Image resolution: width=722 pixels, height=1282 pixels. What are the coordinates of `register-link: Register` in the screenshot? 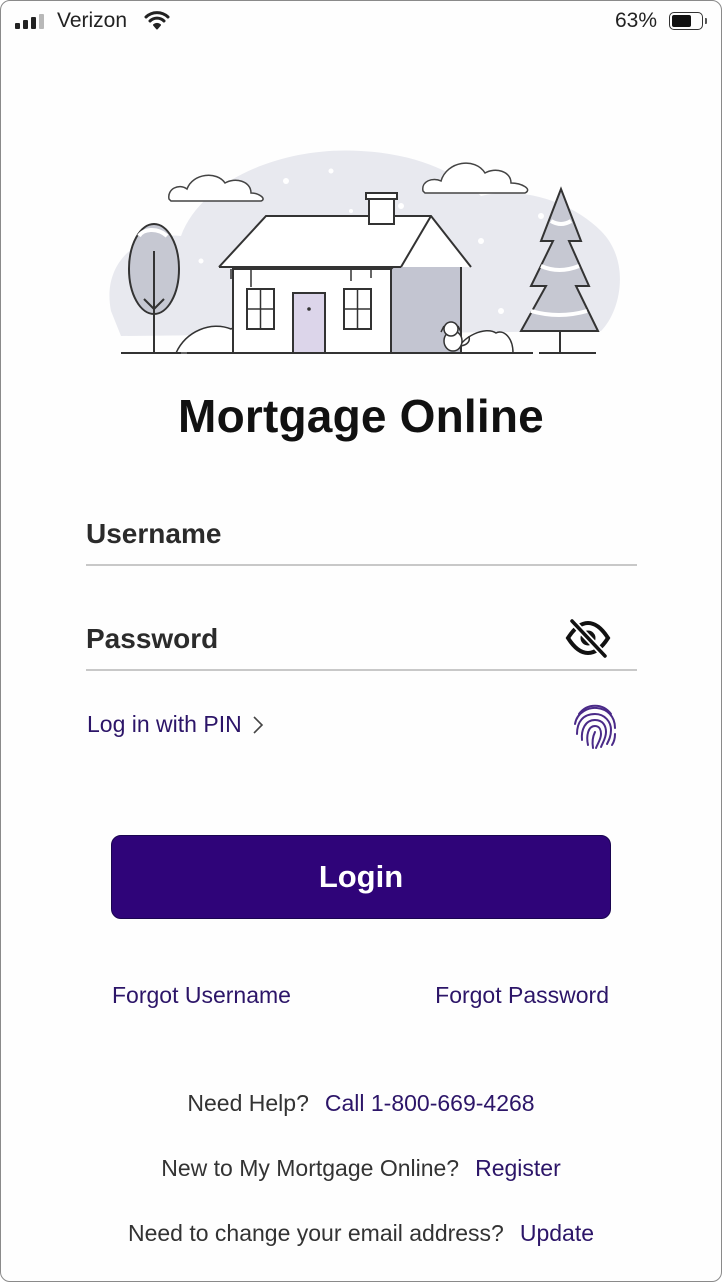 It's located at (518, 1168).